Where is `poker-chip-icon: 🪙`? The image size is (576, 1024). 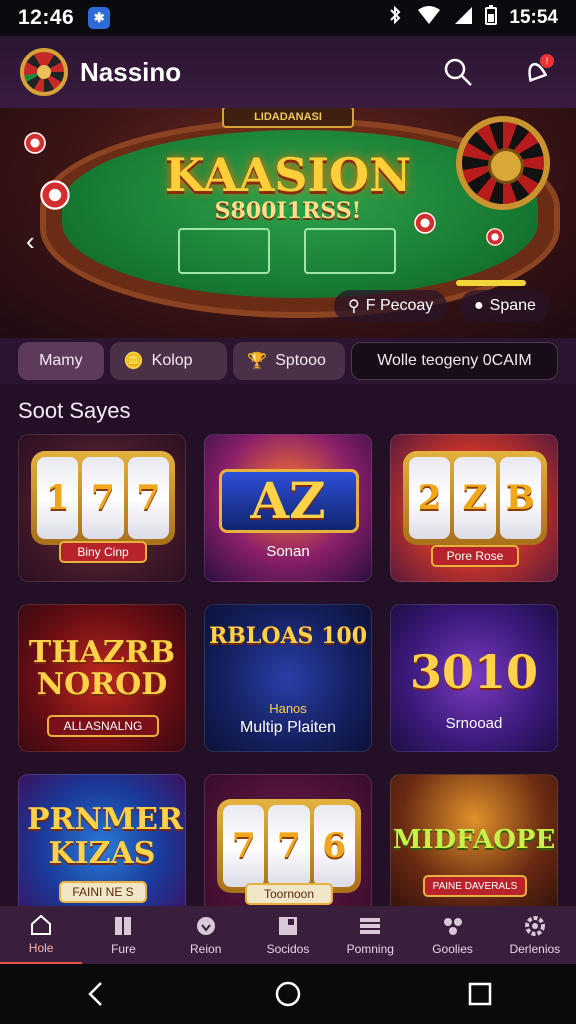
poker-chip-icon: 🪙 is located at coordinates (133, 361).